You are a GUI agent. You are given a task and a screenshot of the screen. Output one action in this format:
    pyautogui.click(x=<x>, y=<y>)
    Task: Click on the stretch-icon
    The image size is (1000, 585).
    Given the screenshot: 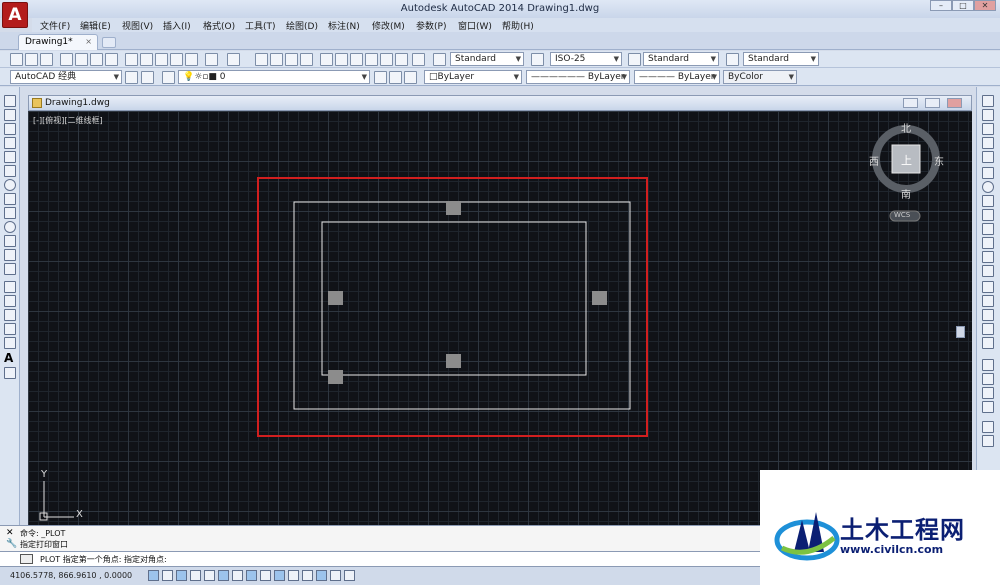 What is the action you would take?
    pyautogui.click(x=988, y=215)
    